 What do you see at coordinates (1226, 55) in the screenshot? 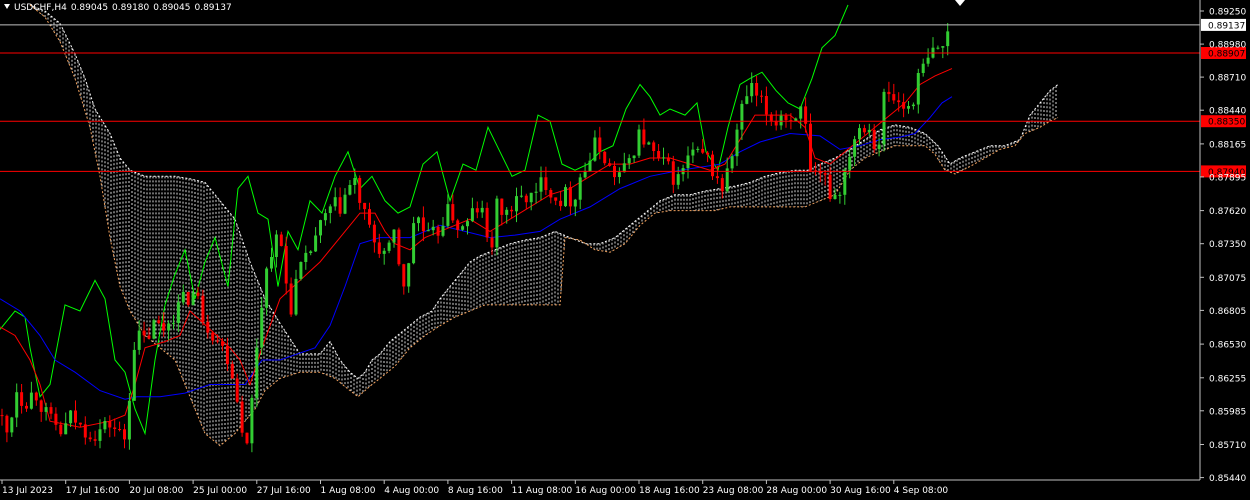
I see `horizontal-level-tag-text: 0.88907` at bounding box center [1226, 55].